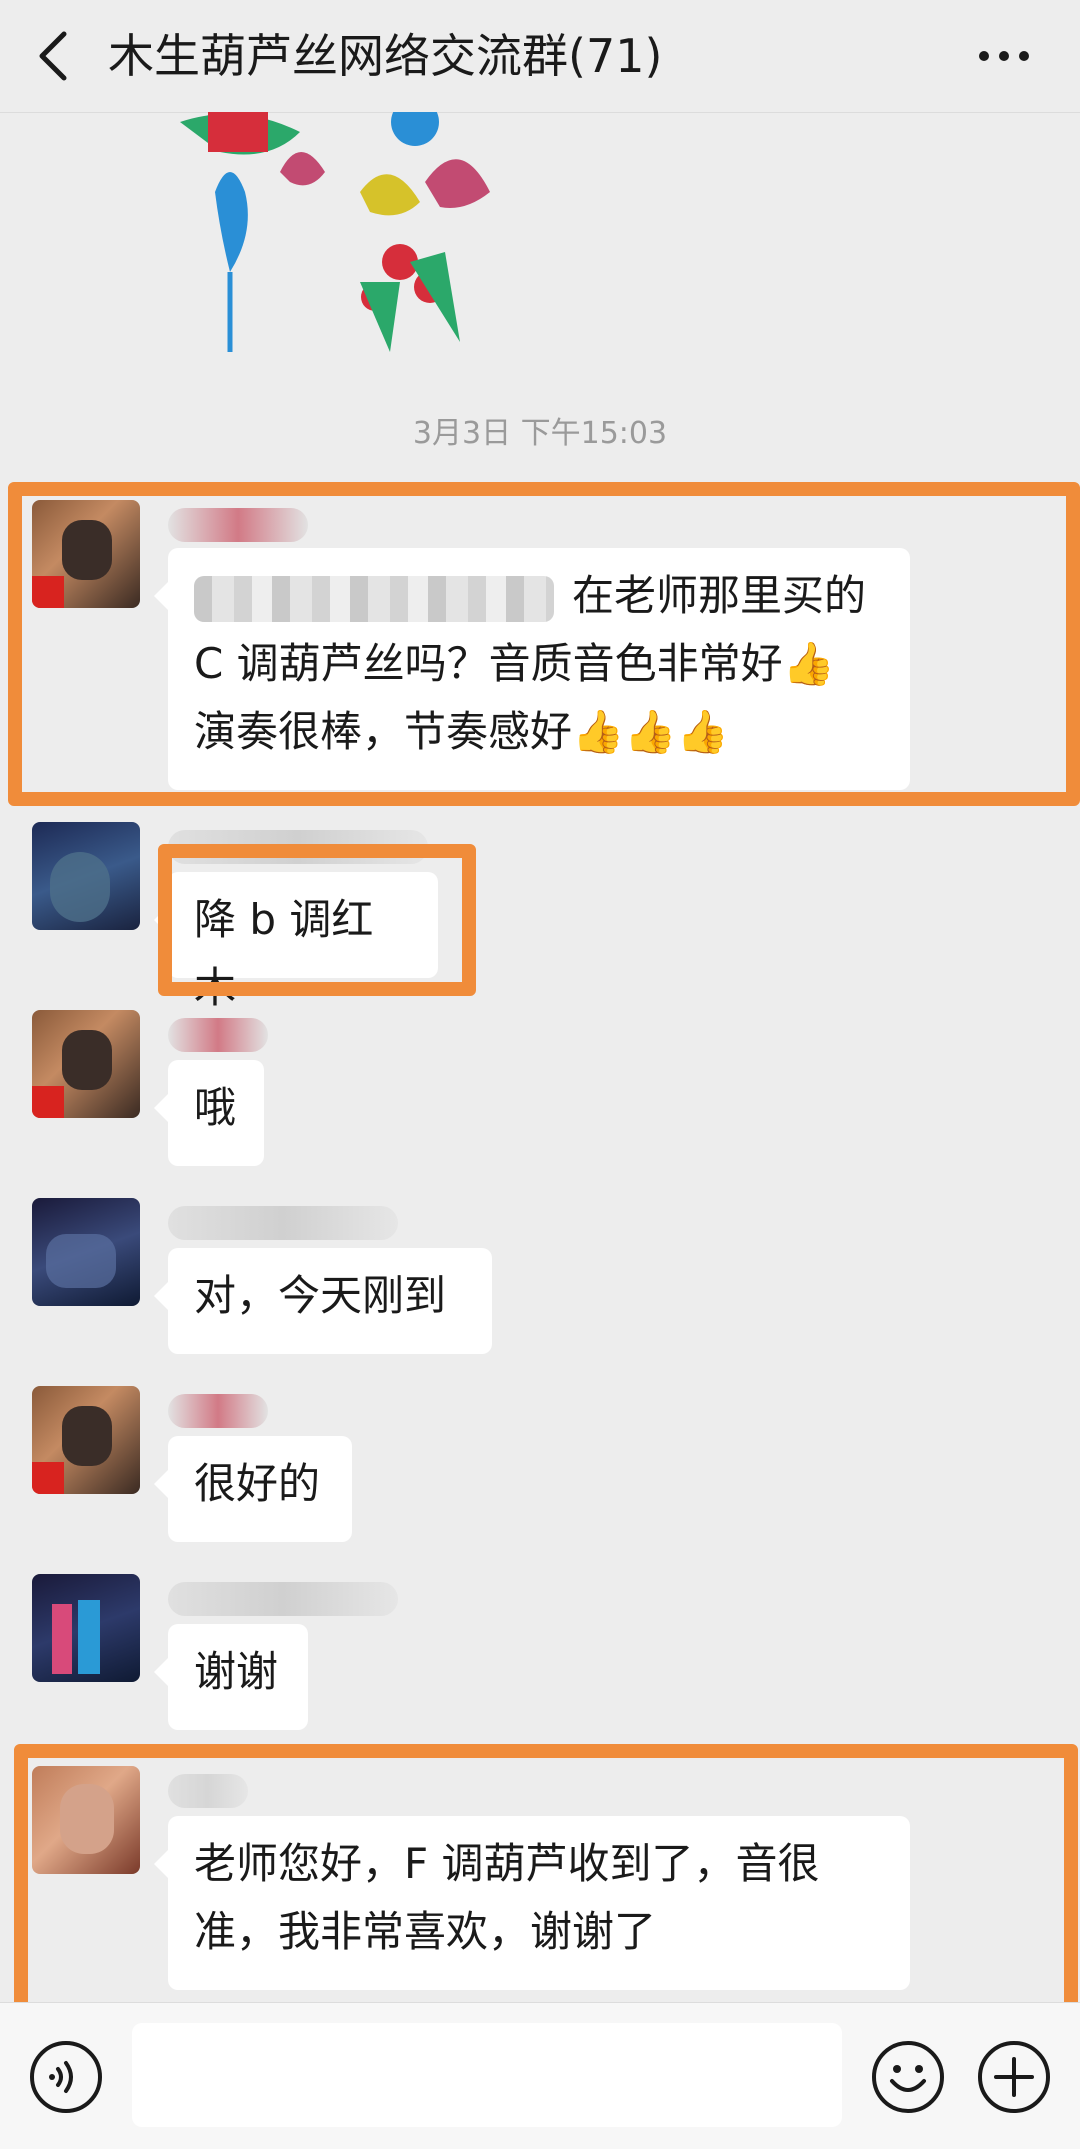 The image size is (1080, 2149). I want to click on message-text: 谢谢, so click(236, 1671).